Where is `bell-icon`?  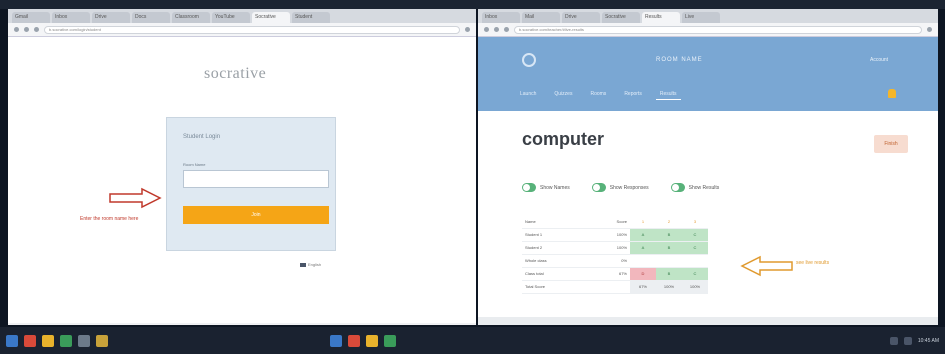 bell-icon is located at coordinates (892, 93).